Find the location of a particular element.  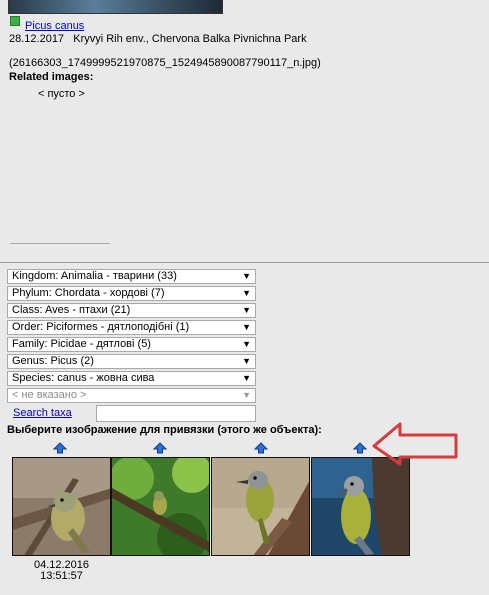

species-select-value: Species: canus - жовна сива is located at coordinates (83, 378).